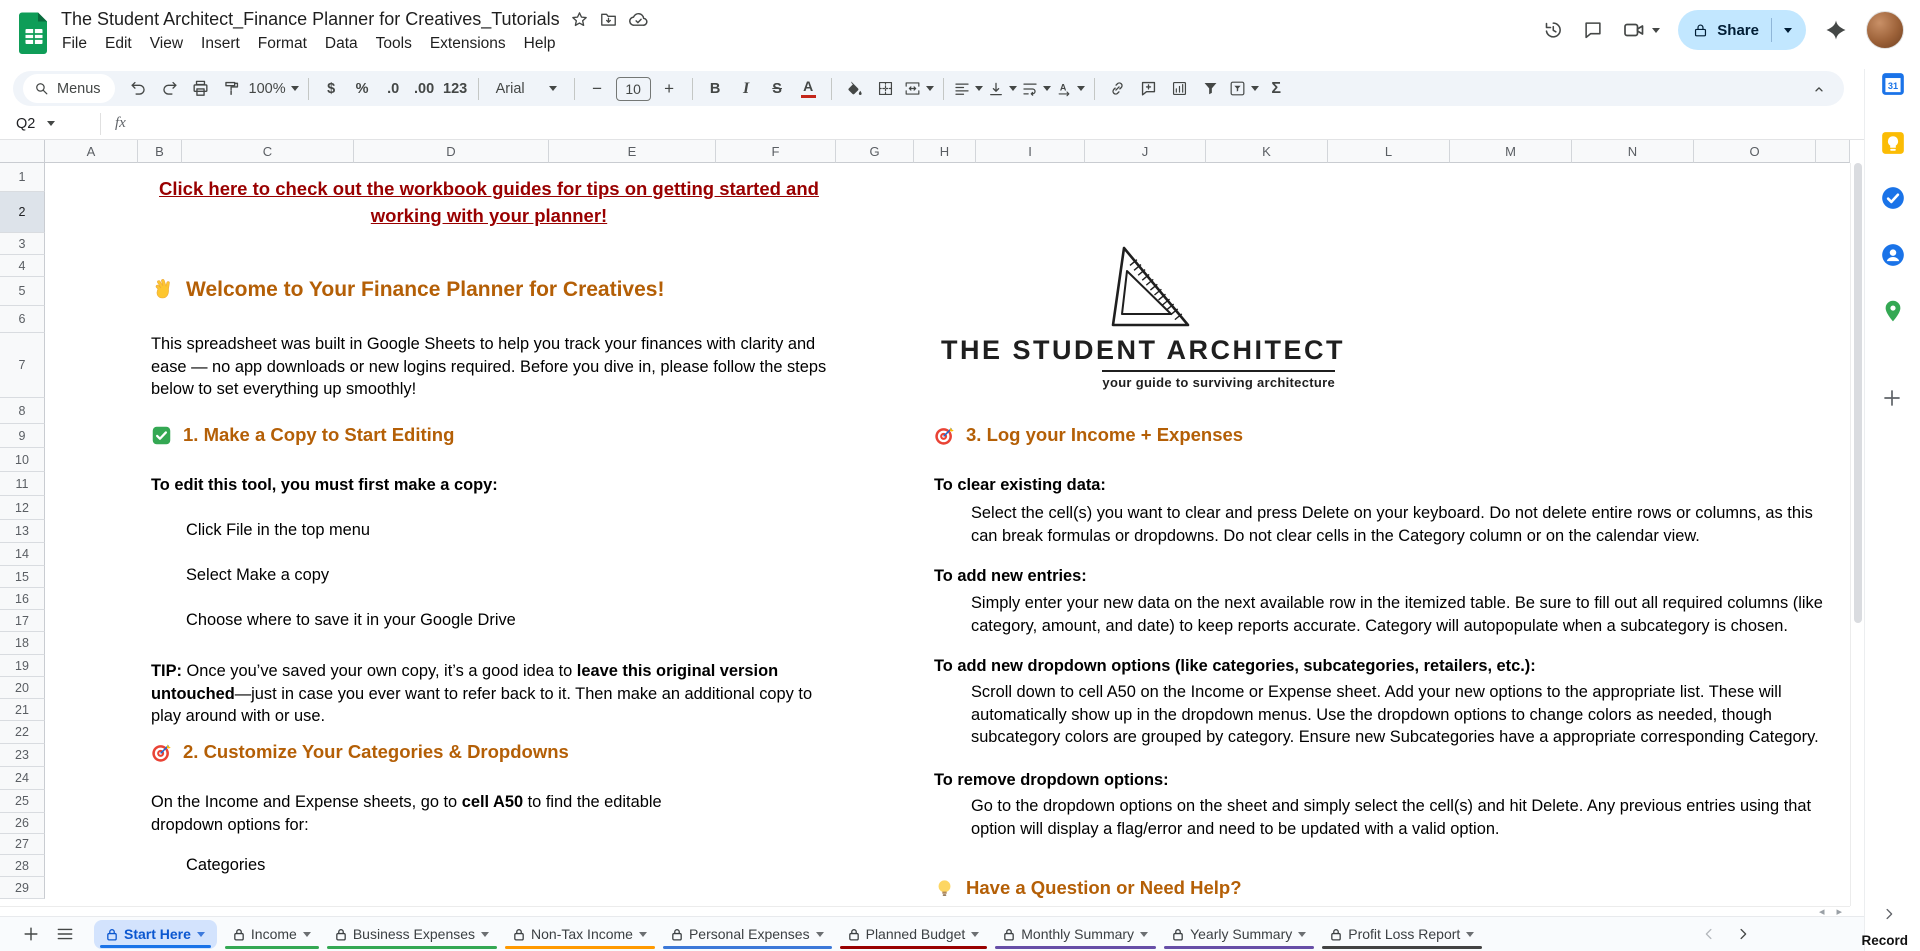  What do you see at coordinates (1656, 30) in the screenshot?
I see `meet-dropdown-icon` at bounding box center [1656, 30].